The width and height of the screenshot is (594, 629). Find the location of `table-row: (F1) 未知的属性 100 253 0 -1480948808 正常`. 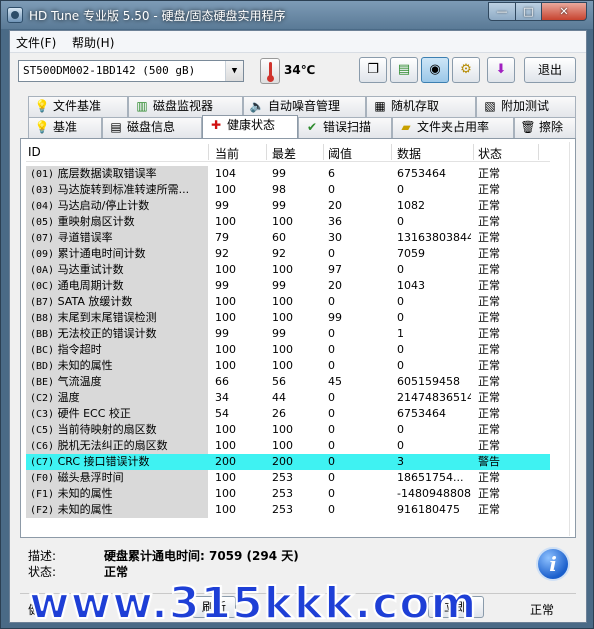

table-row: (F1) 未知的属性 100 253 0 -1480948808 正常 is located at coordinates (288, 494).